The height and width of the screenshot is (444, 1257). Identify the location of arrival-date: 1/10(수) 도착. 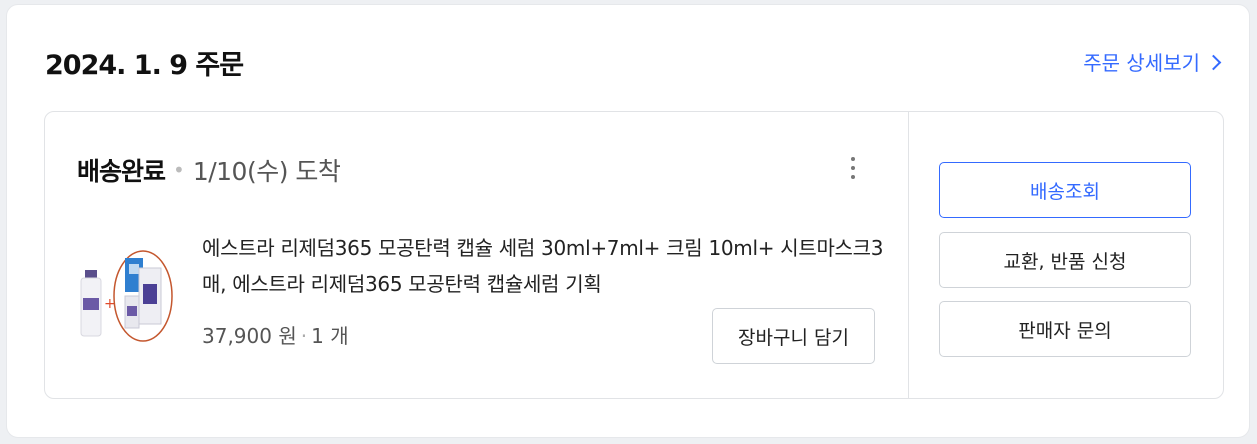
(266, 171).